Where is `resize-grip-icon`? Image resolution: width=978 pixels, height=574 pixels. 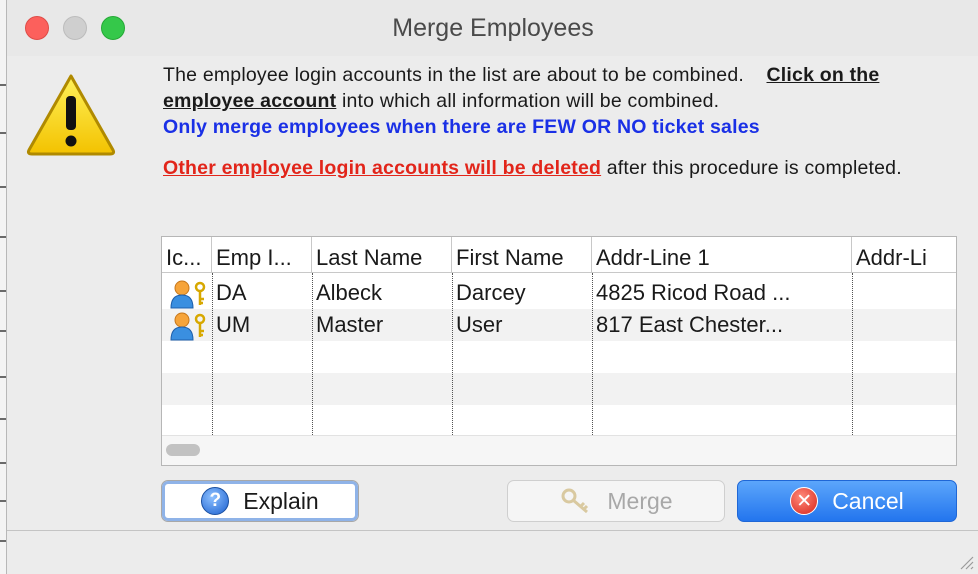
resize-grip-icon is located at coordinates (965, 561).